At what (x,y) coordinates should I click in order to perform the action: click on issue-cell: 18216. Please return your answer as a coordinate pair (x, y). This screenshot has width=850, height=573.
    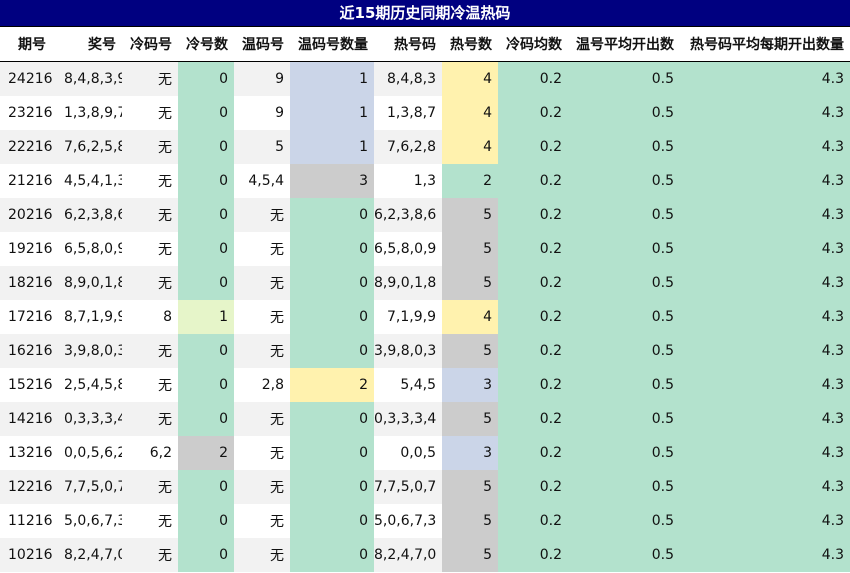
    Looking at the image, I should click on (28, 283).